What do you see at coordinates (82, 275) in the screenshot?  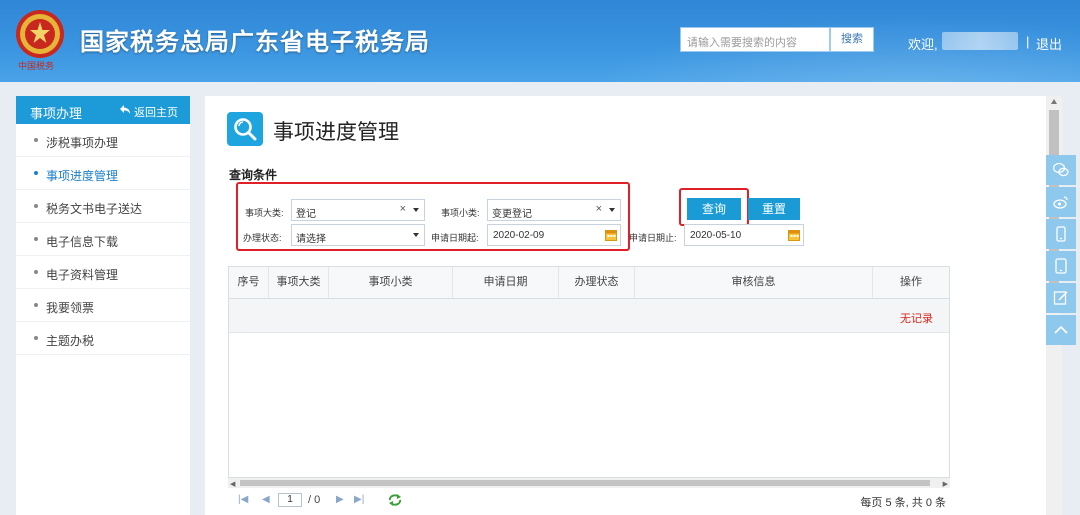 I see `sidebar-item-label: 电子资料管理` at bounding box center [82, 275].